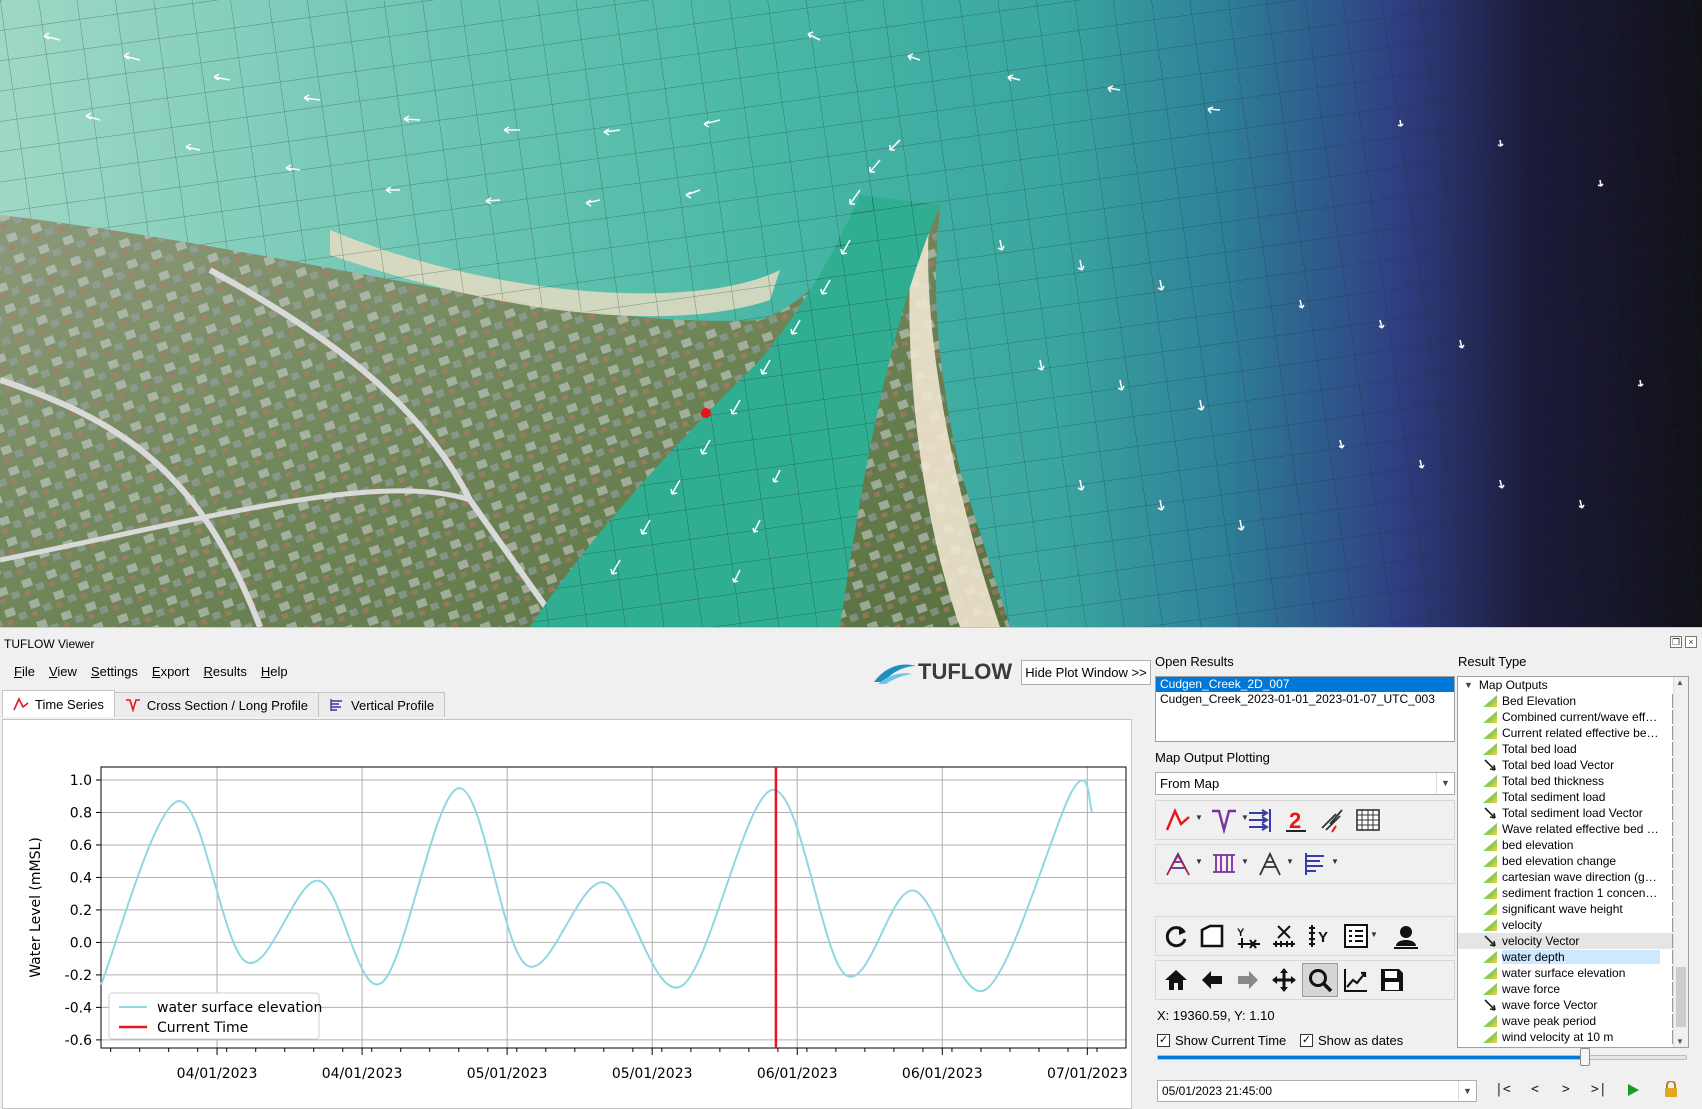  I want to click on menu-view: View, so click(63, 671).